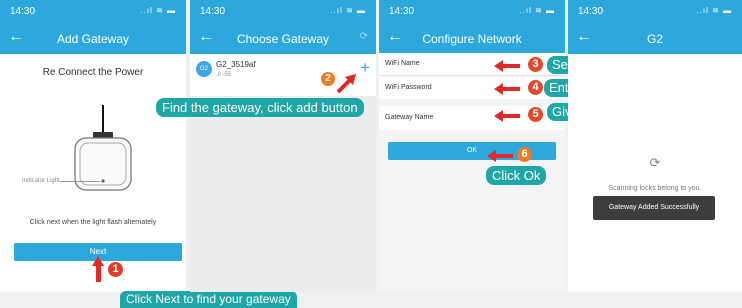 This screenshot has width=742, height=308. Describe the element at coordinates (328, 79) in the screenshot. I see `step-badge-2: 2` at that location.